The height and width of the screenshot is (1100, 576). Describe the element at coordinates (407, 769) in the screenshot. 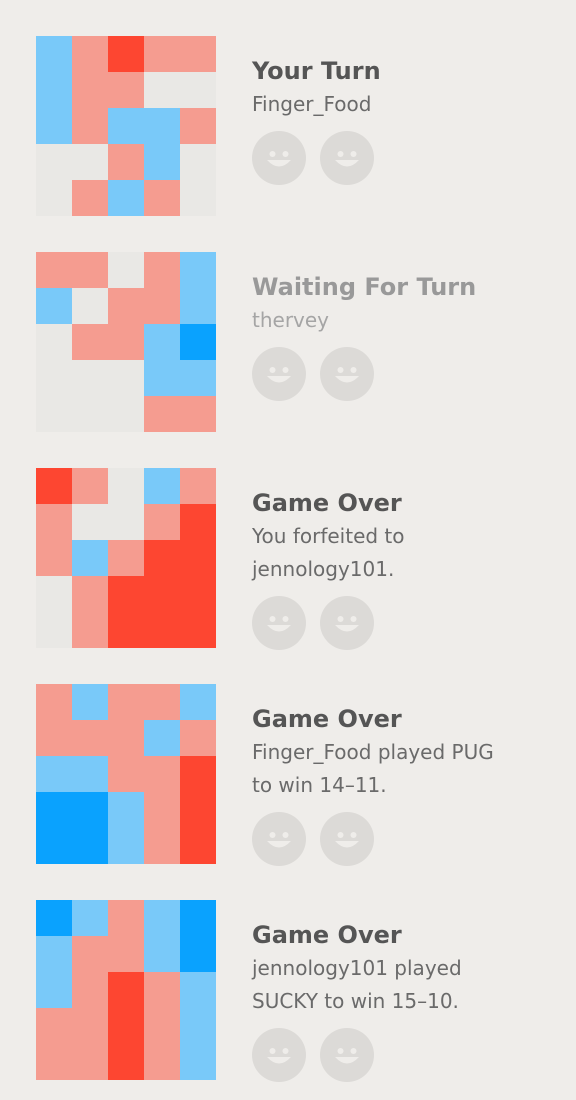

I see `game-detail: Finger_Food played PUG to win 14–11.` at that location.